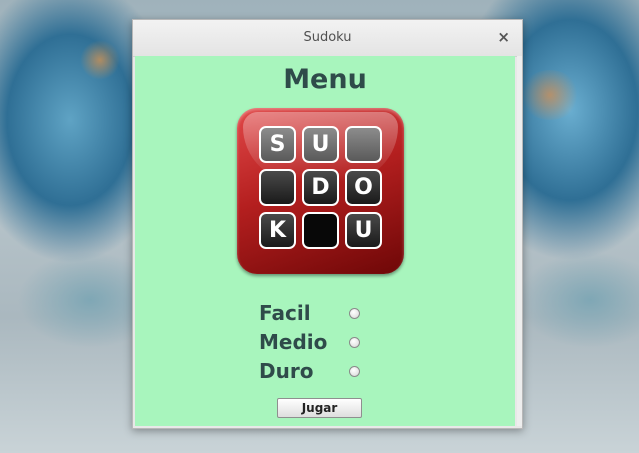 The width and height of the screenshot is (639, 453). I want to click on logo-grid: S U D O K U, so click(321, 188).